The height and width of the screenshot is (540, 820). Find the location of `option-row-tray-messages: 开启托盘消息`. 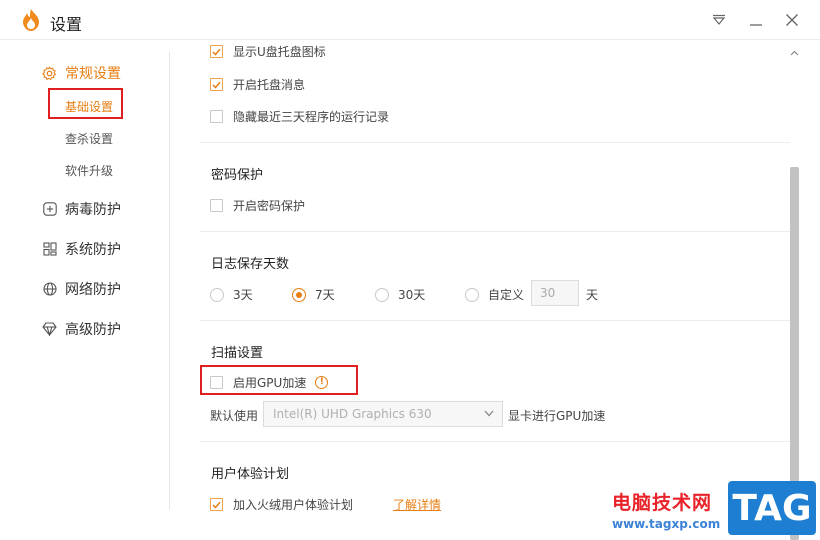

option-row-tray-messages: 开启托盘消息 is located at coordinates (257, 84).